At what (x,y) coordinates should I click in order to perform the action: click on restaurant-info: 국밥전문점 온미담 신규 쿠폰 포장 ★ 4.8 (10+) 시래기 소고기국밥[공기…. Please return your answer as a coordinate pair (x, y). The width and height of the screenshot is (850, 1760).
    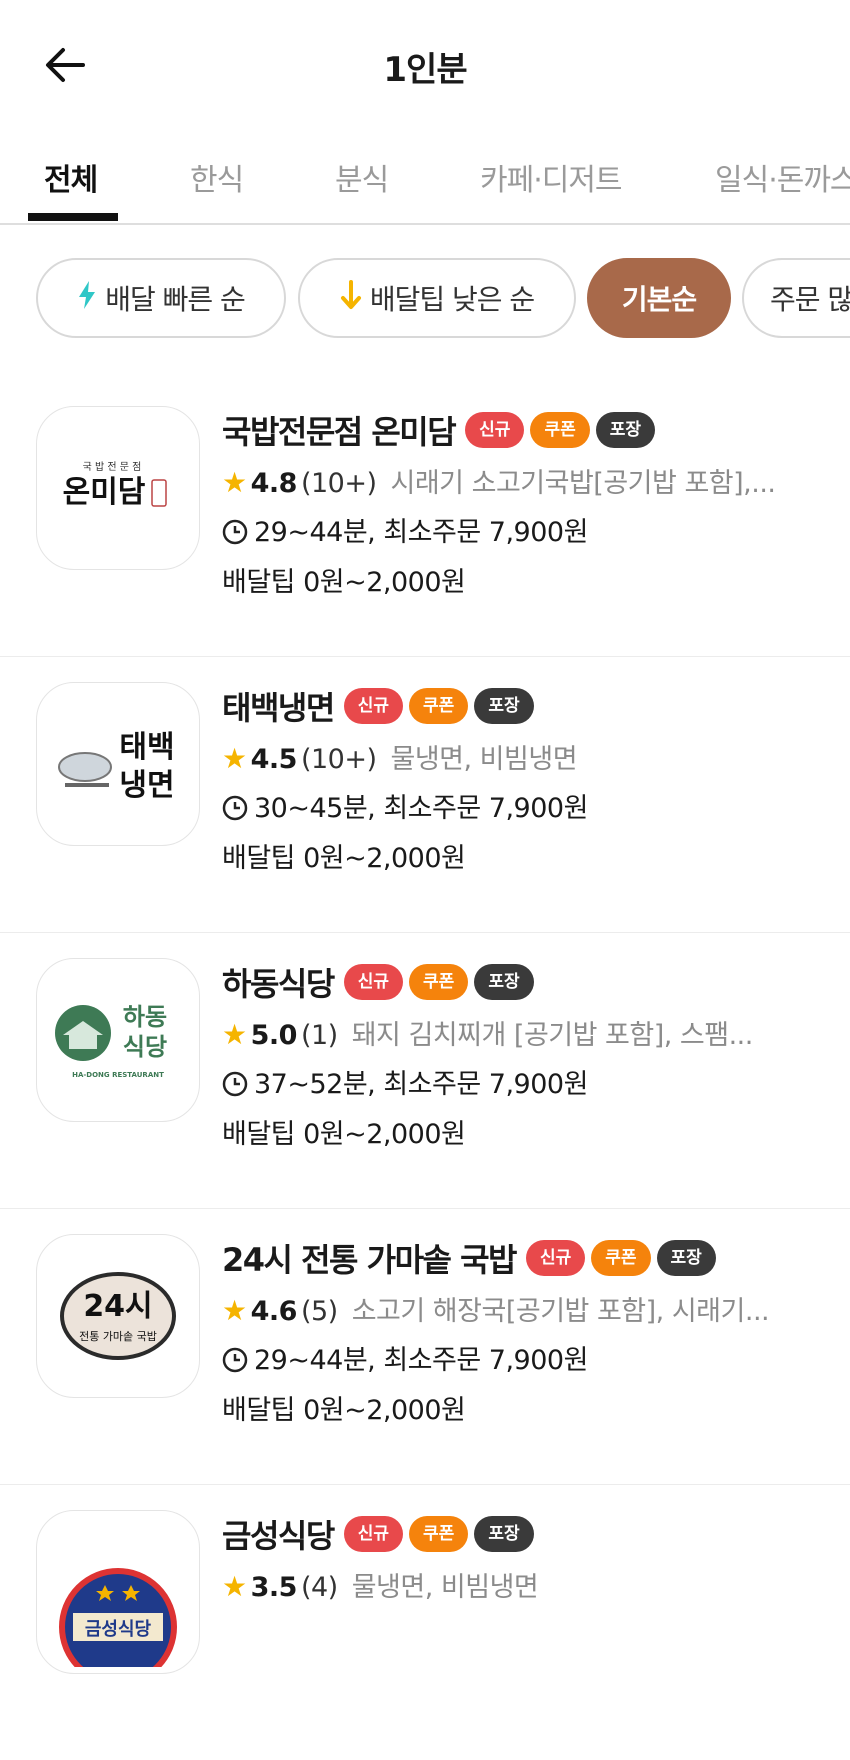
    Looking at the image, I should click on (532, 505).